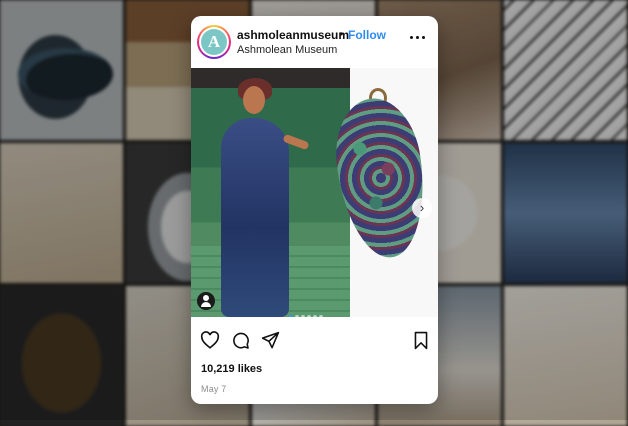 This screenshot has width=628, height=426. What do you see at coordinates (231, 369) in the screenshot?
I see `likes-count: 10,219 likes` at bounding box center [231, 369].